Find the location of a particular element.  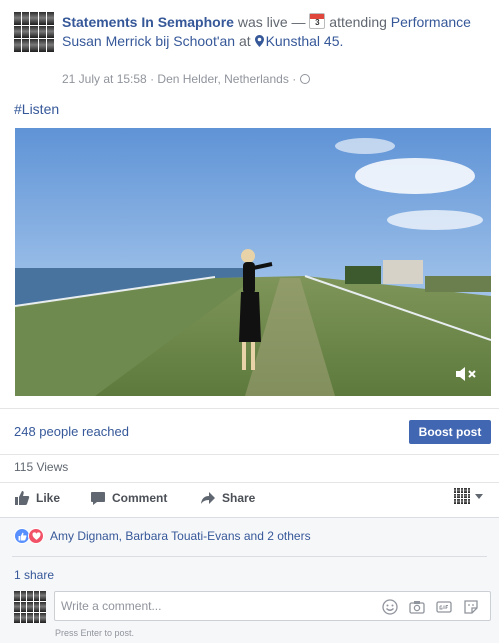

views-count: 115 Views is located at coordinates (41, 467).